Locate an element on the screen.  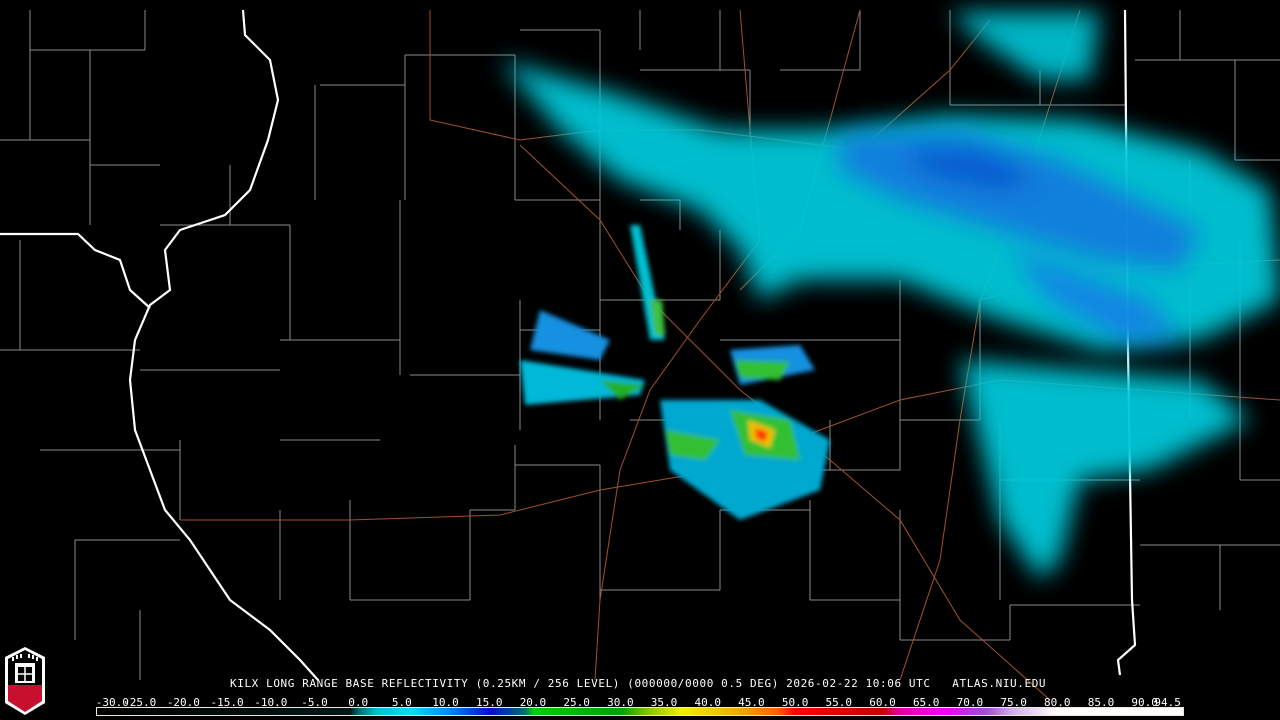
colorbar is located at coordinates (640, 711).